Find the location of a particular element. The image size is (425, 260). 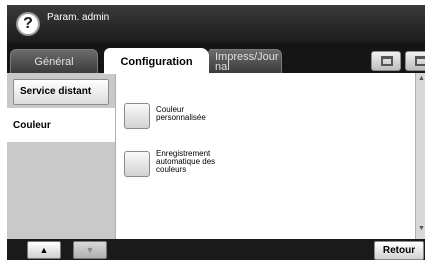

auto-color-registration-button is located at coordinates (137, 164).